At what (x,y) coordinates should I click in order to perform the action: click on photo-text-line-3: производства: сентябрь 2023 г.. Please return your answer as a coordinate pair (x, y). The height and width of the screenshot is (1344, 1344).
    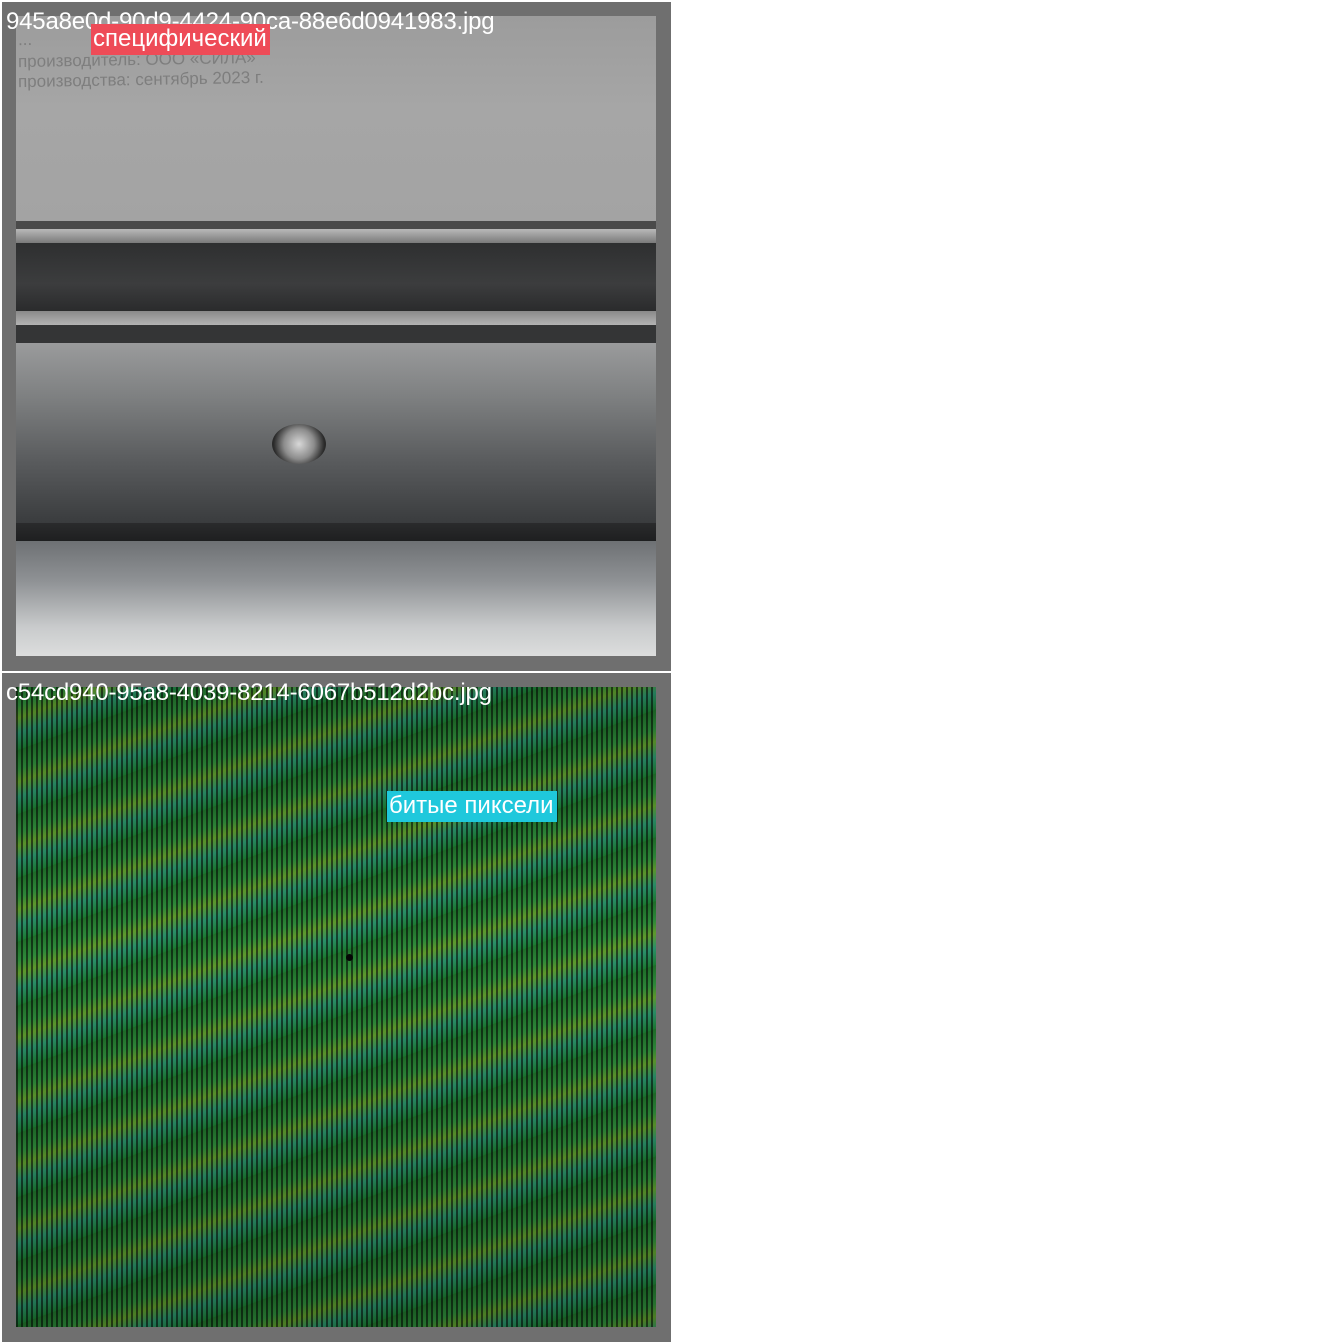
    Looking at the image, I should click on (140, 79).